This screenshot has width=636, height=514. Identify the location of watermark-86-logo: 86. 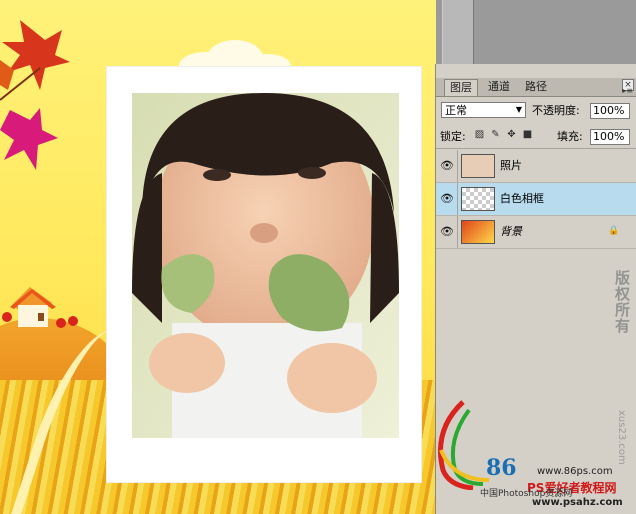
(501, 468).